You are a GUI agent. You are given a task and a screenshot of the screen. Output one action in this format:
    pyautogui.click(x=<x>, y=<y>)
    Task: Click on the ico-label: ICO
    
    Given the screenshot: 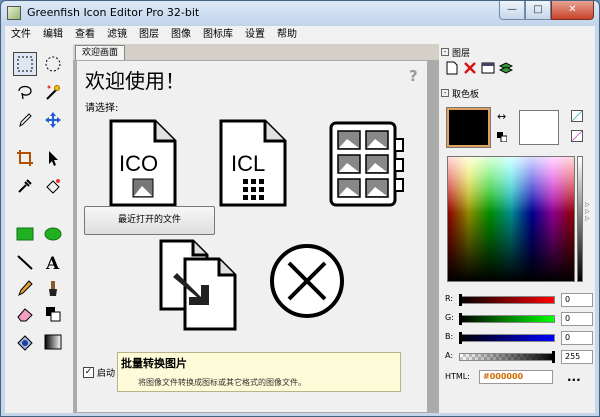 What is the action you would take?
    pyautogui.click(x=138, y=163)
    